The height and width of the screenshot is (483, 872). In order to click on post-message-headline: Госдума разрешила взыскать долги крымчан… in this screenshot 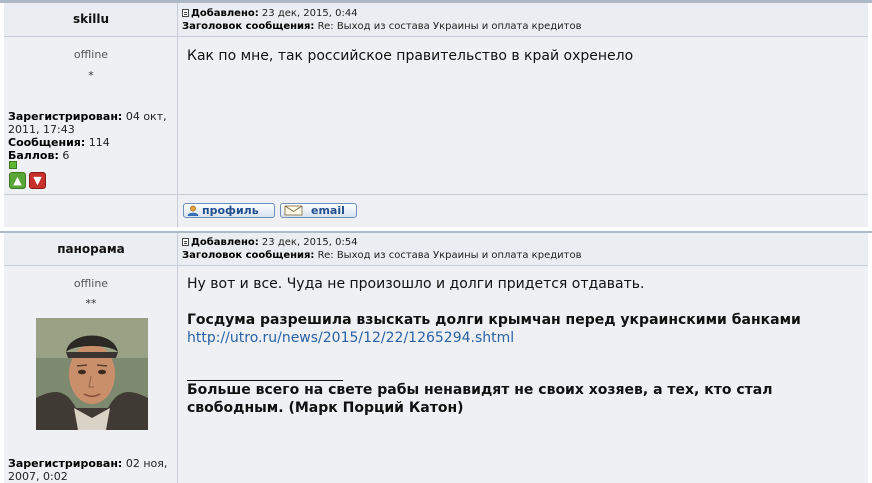, I will do `click(494, 320)`.